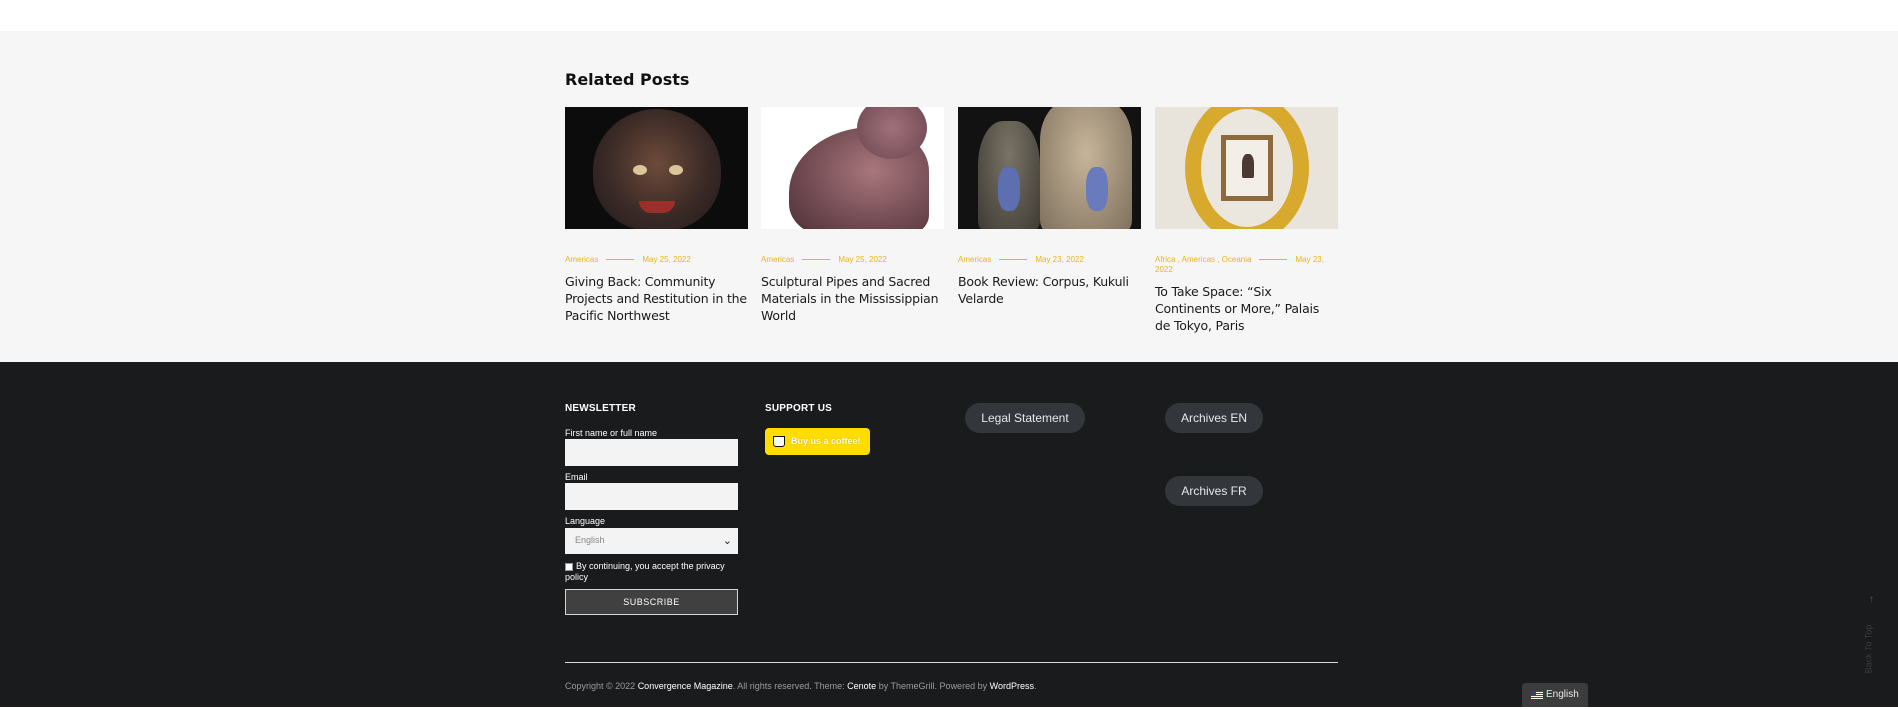 The image size is (1898, 709). I want to click on footer-divider, so click(951, 662).